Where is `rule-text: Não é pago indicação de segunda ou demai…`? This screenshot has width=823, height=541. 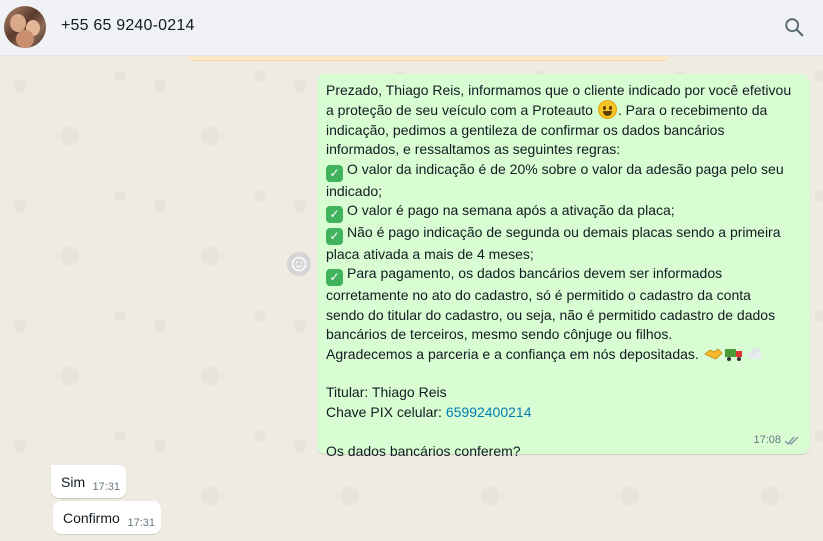
rule-text: Não é pago indicação de segunda ou demai… is located at coordinates (564, 232).